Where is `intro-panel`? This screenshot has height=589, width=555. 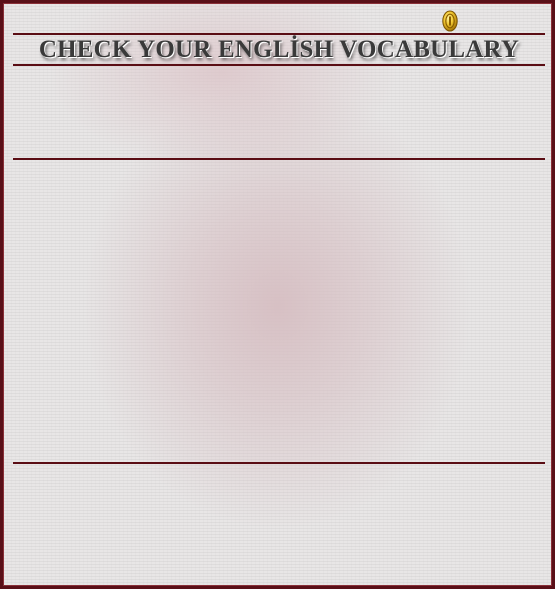 intro-panel is located at coordinates (279, 112).